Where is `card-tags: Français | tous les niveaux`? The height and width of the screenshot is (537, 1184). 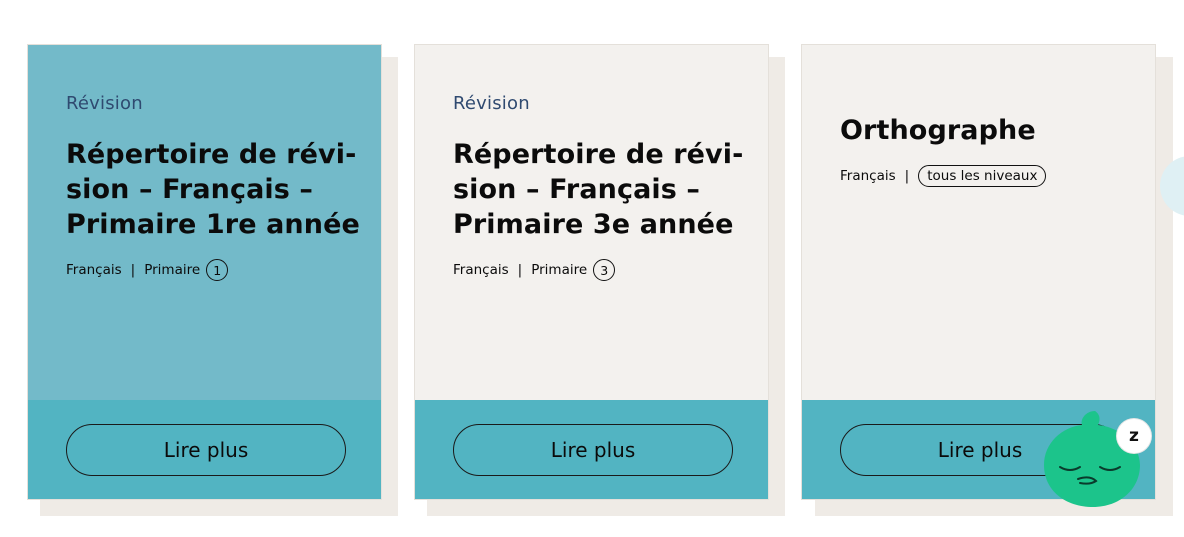 card-tags: Français | tous les niveaux is located at coordinates (943, 176).